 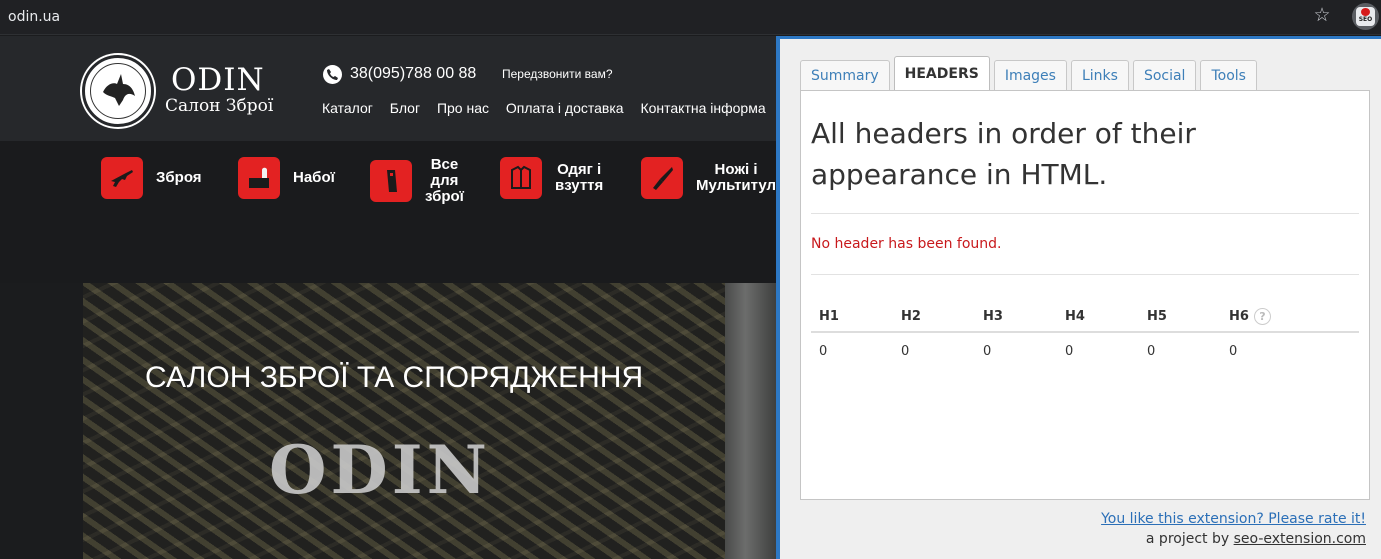 What do you see at coordinates (1228, 75) in the screenshot?
I see `tab-tools: Tools` at bounding box center [1228, 75].